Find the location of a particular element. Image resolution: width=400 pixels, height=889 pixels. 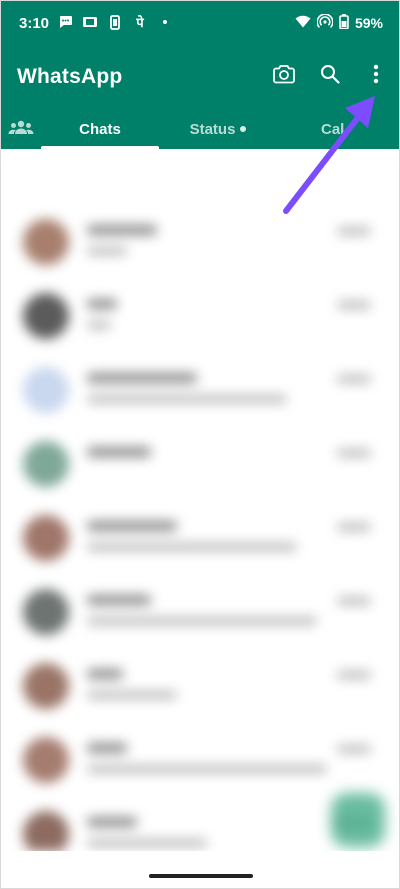

tab-bar: Chats Status Cal is located at coordinates (200, 129).